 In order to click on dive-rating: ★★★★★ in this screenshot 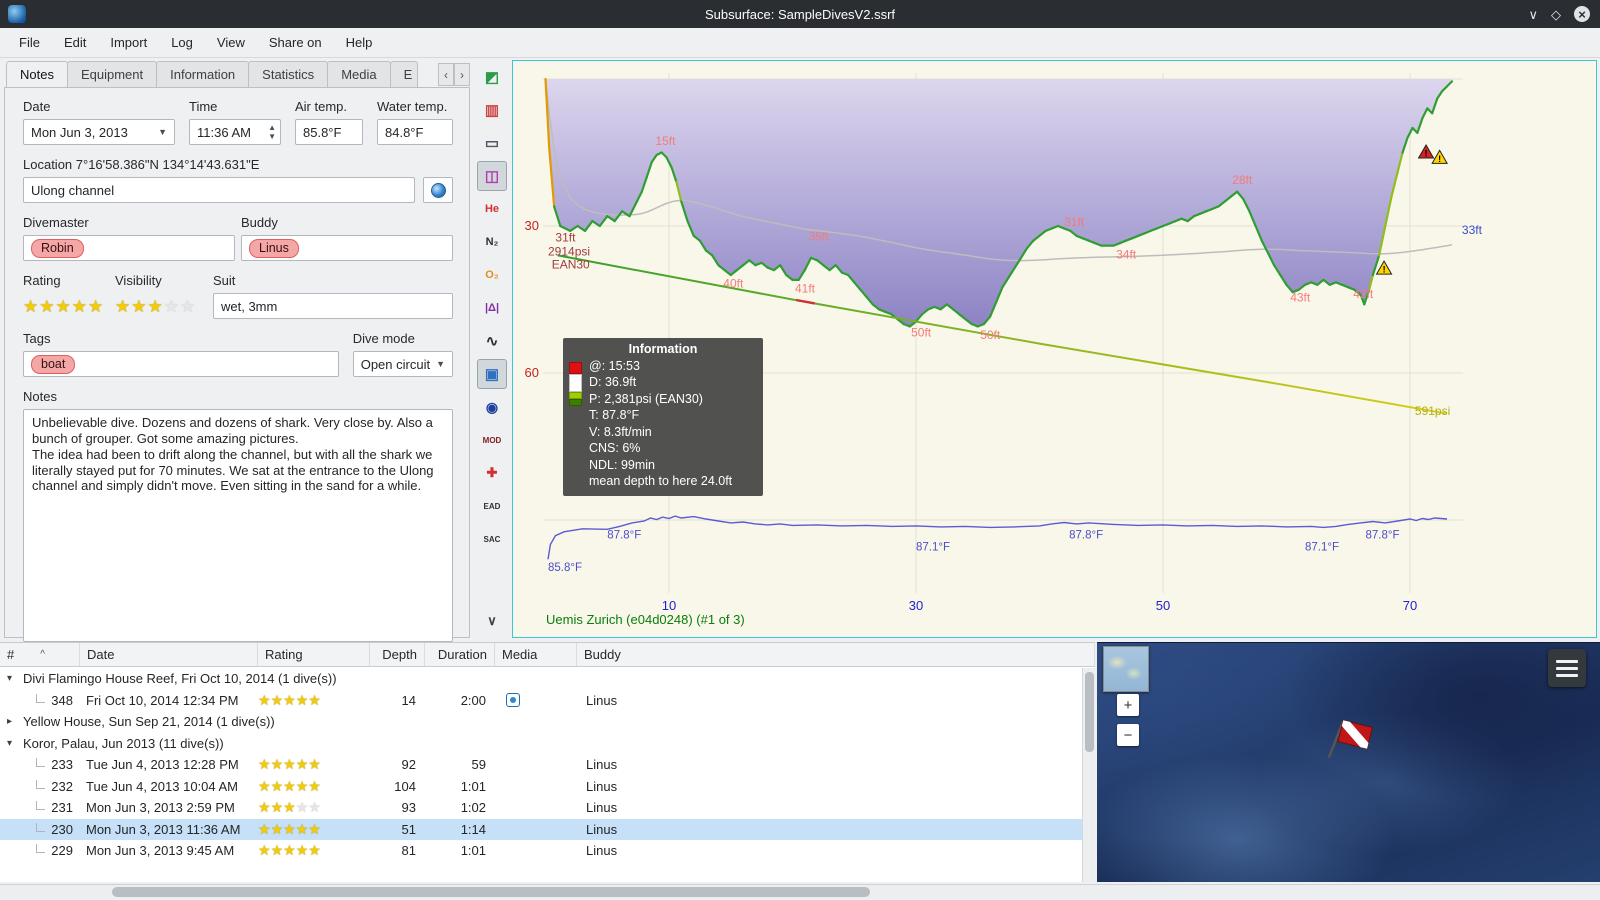, I will do `click(314, 786)`.